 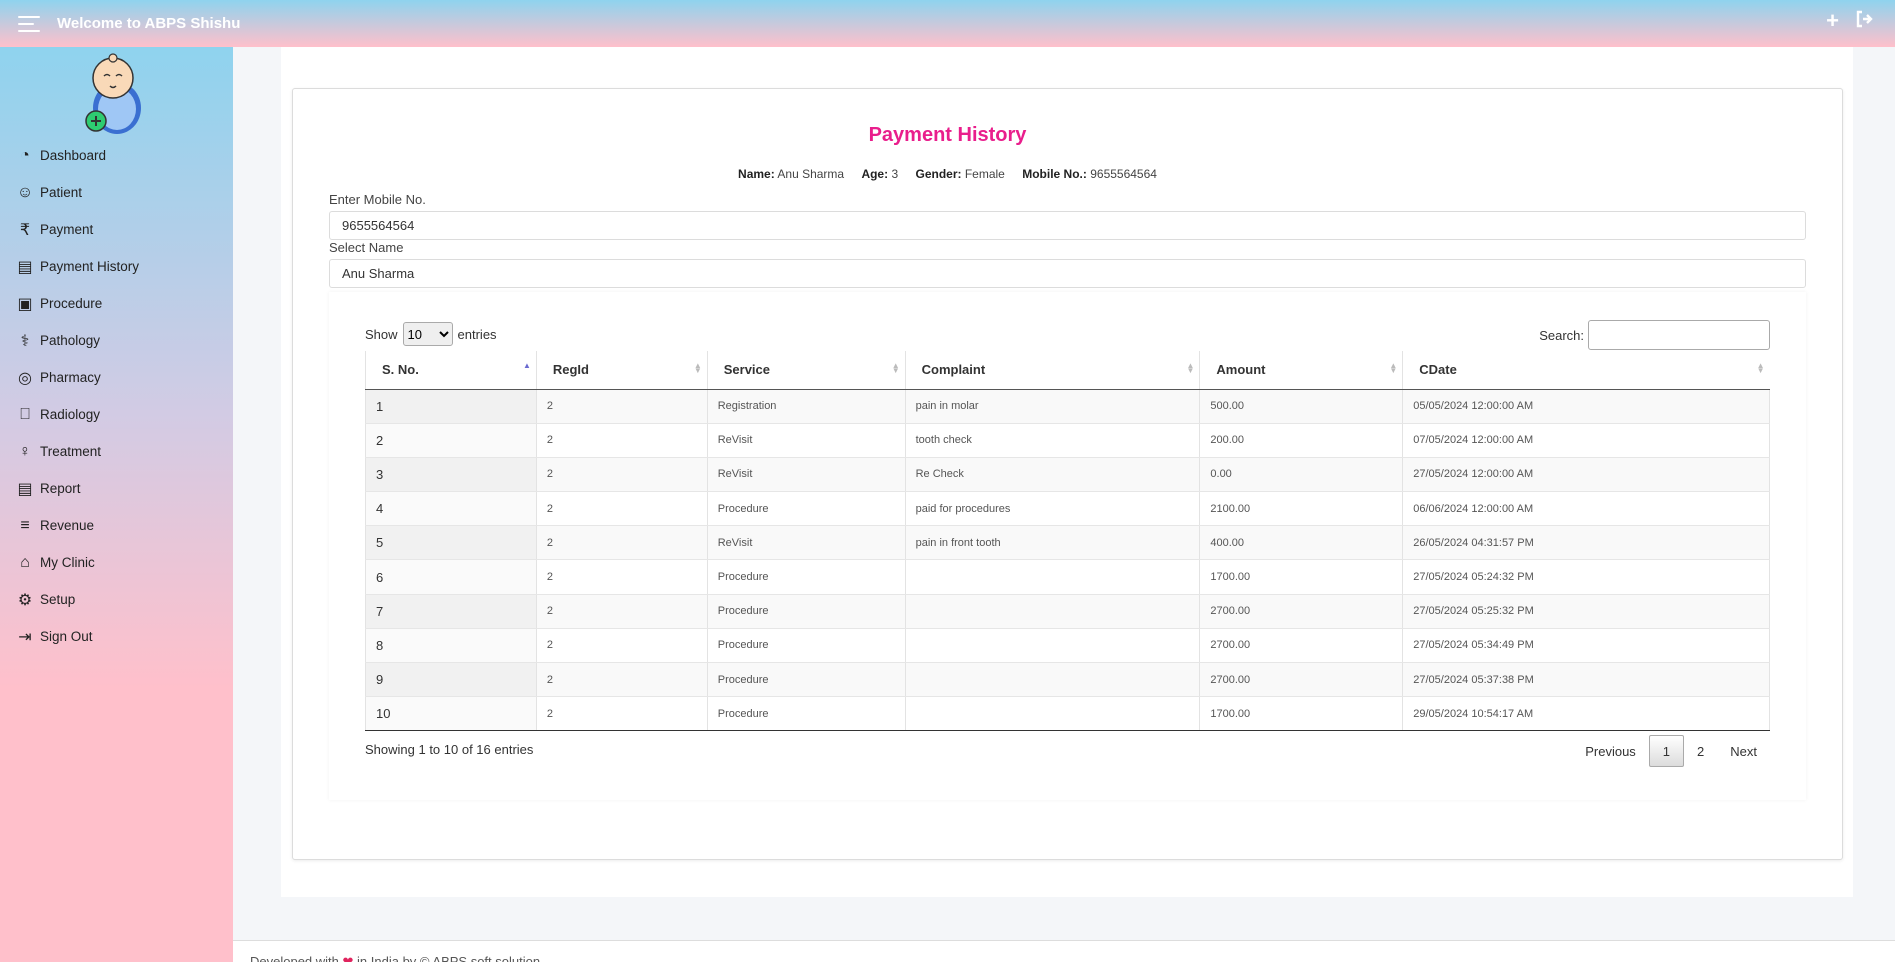 I want to click on cell-s-no: 4, so click(x=451, y=509).